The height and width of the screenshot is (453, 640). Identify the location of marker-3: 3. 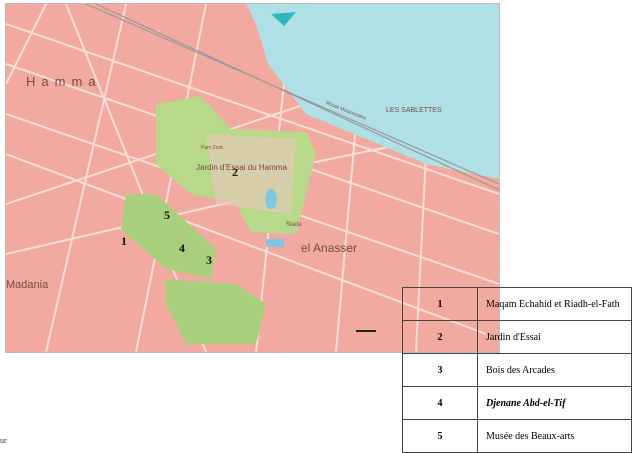
(209, 260).